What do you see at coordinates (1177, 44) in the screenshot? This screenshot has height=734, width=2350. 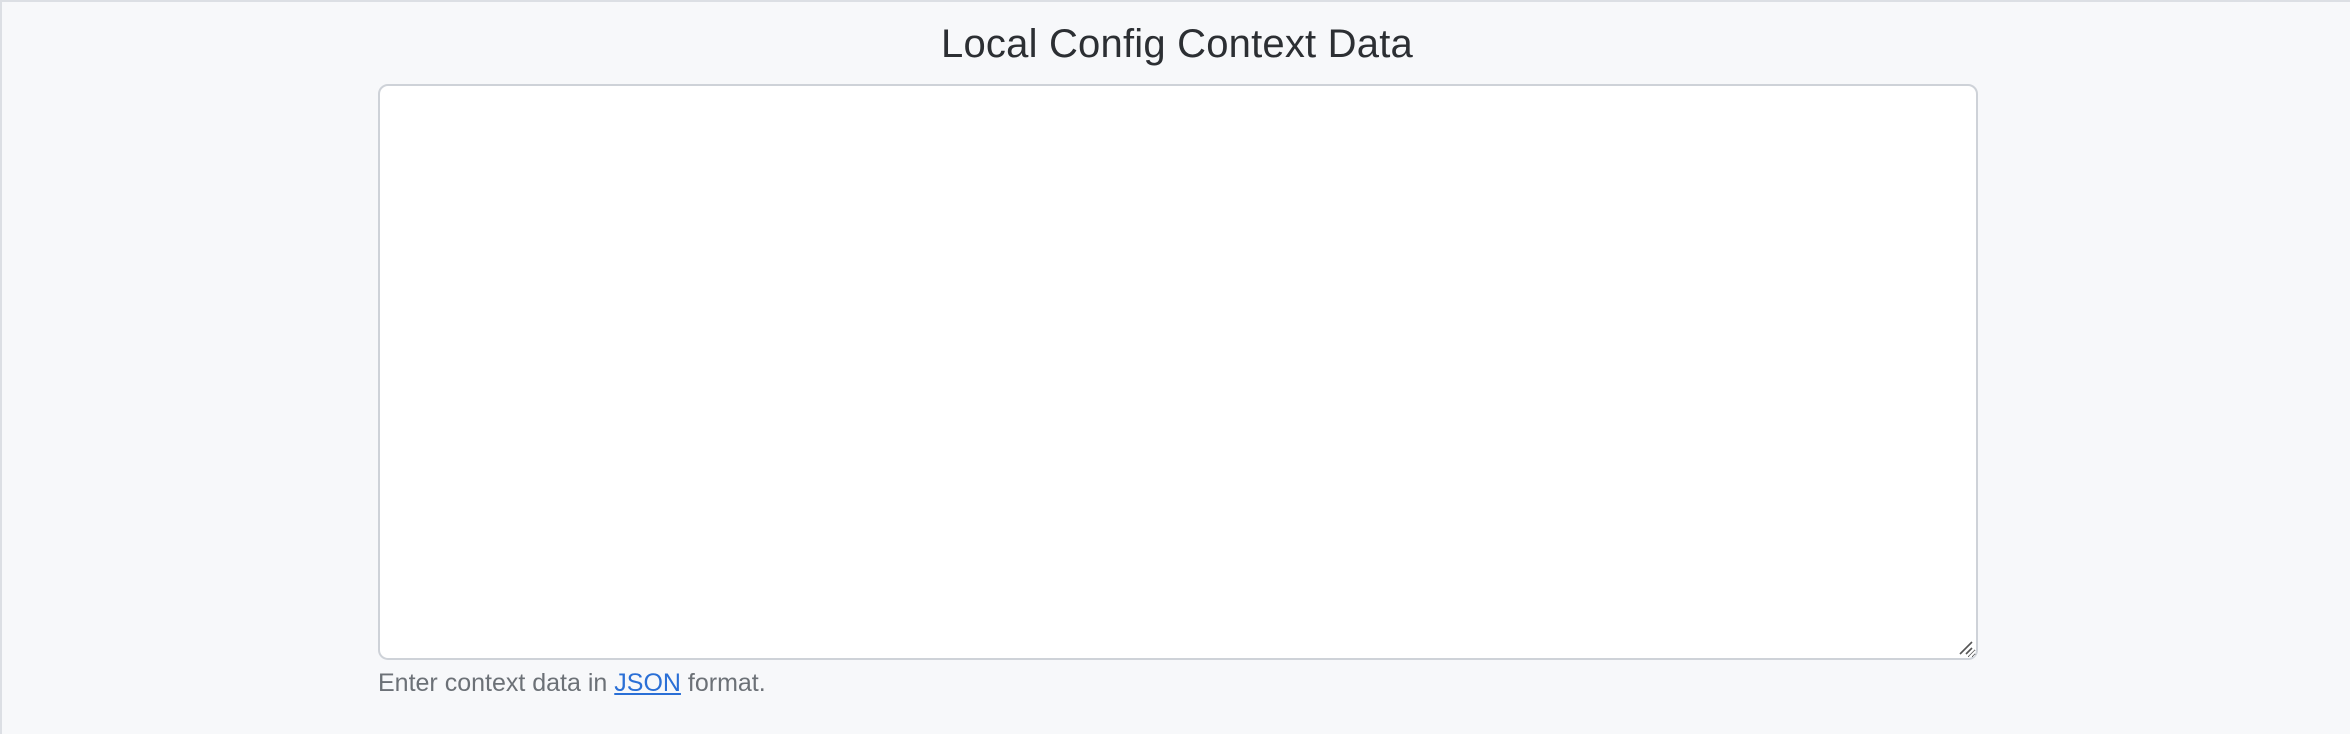 I see `section-title: Local Config Context Data` at bounding box center [1177, 44].